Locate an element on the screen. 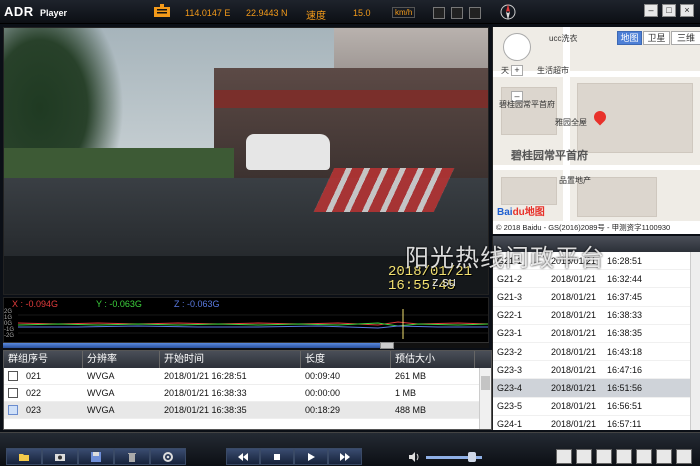  open-folder-button is located at coordinates (24, 456).